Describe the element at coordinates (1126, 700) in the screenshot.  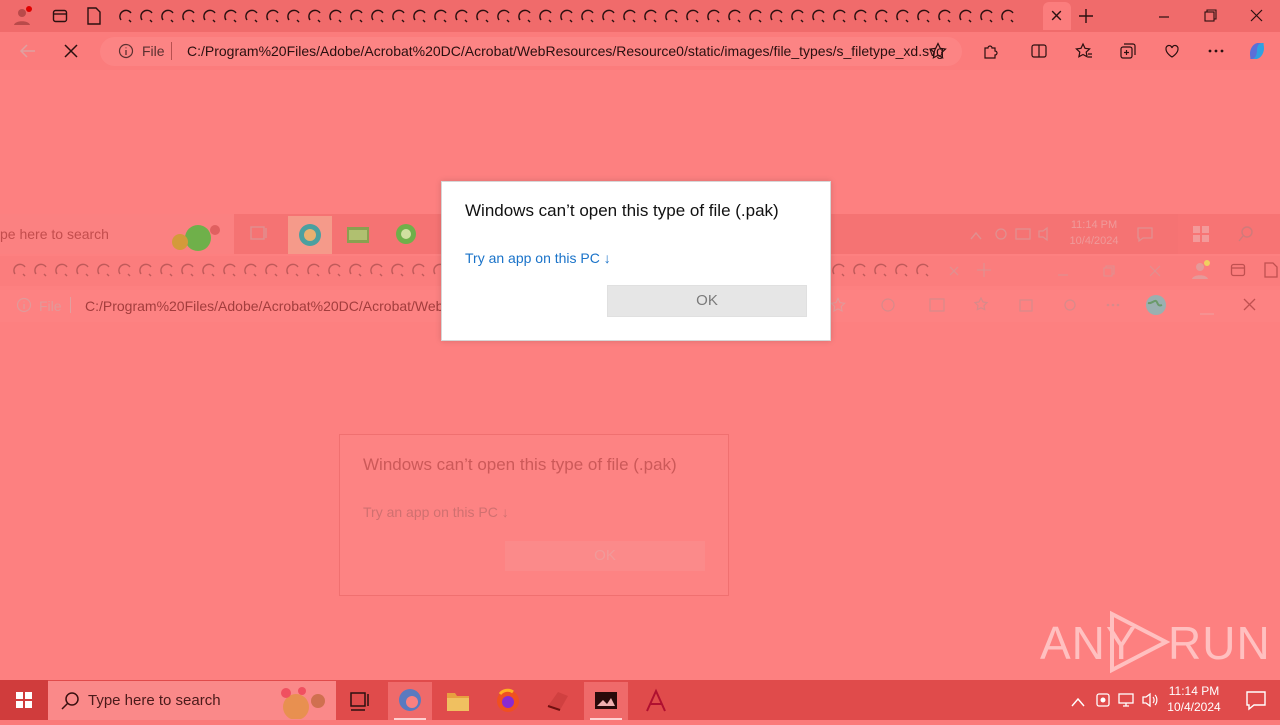
I see `network-icon` at that location.